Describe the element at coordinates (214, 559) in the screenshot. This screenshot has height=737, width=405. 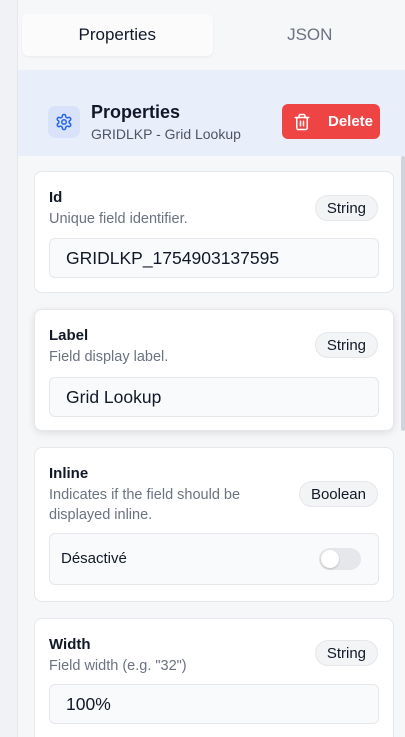
I see `inline-toggle-row: Désactivé` at that location.